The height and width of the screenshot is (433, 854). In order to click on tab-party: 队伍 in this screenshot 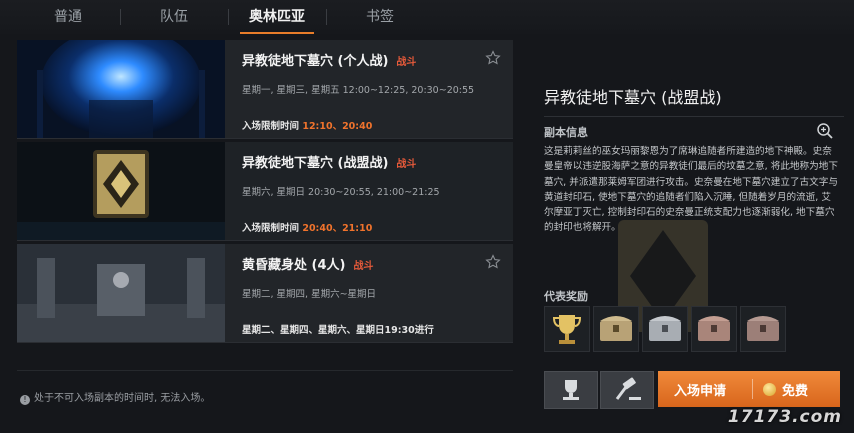, I will do `click(174, 17)`.